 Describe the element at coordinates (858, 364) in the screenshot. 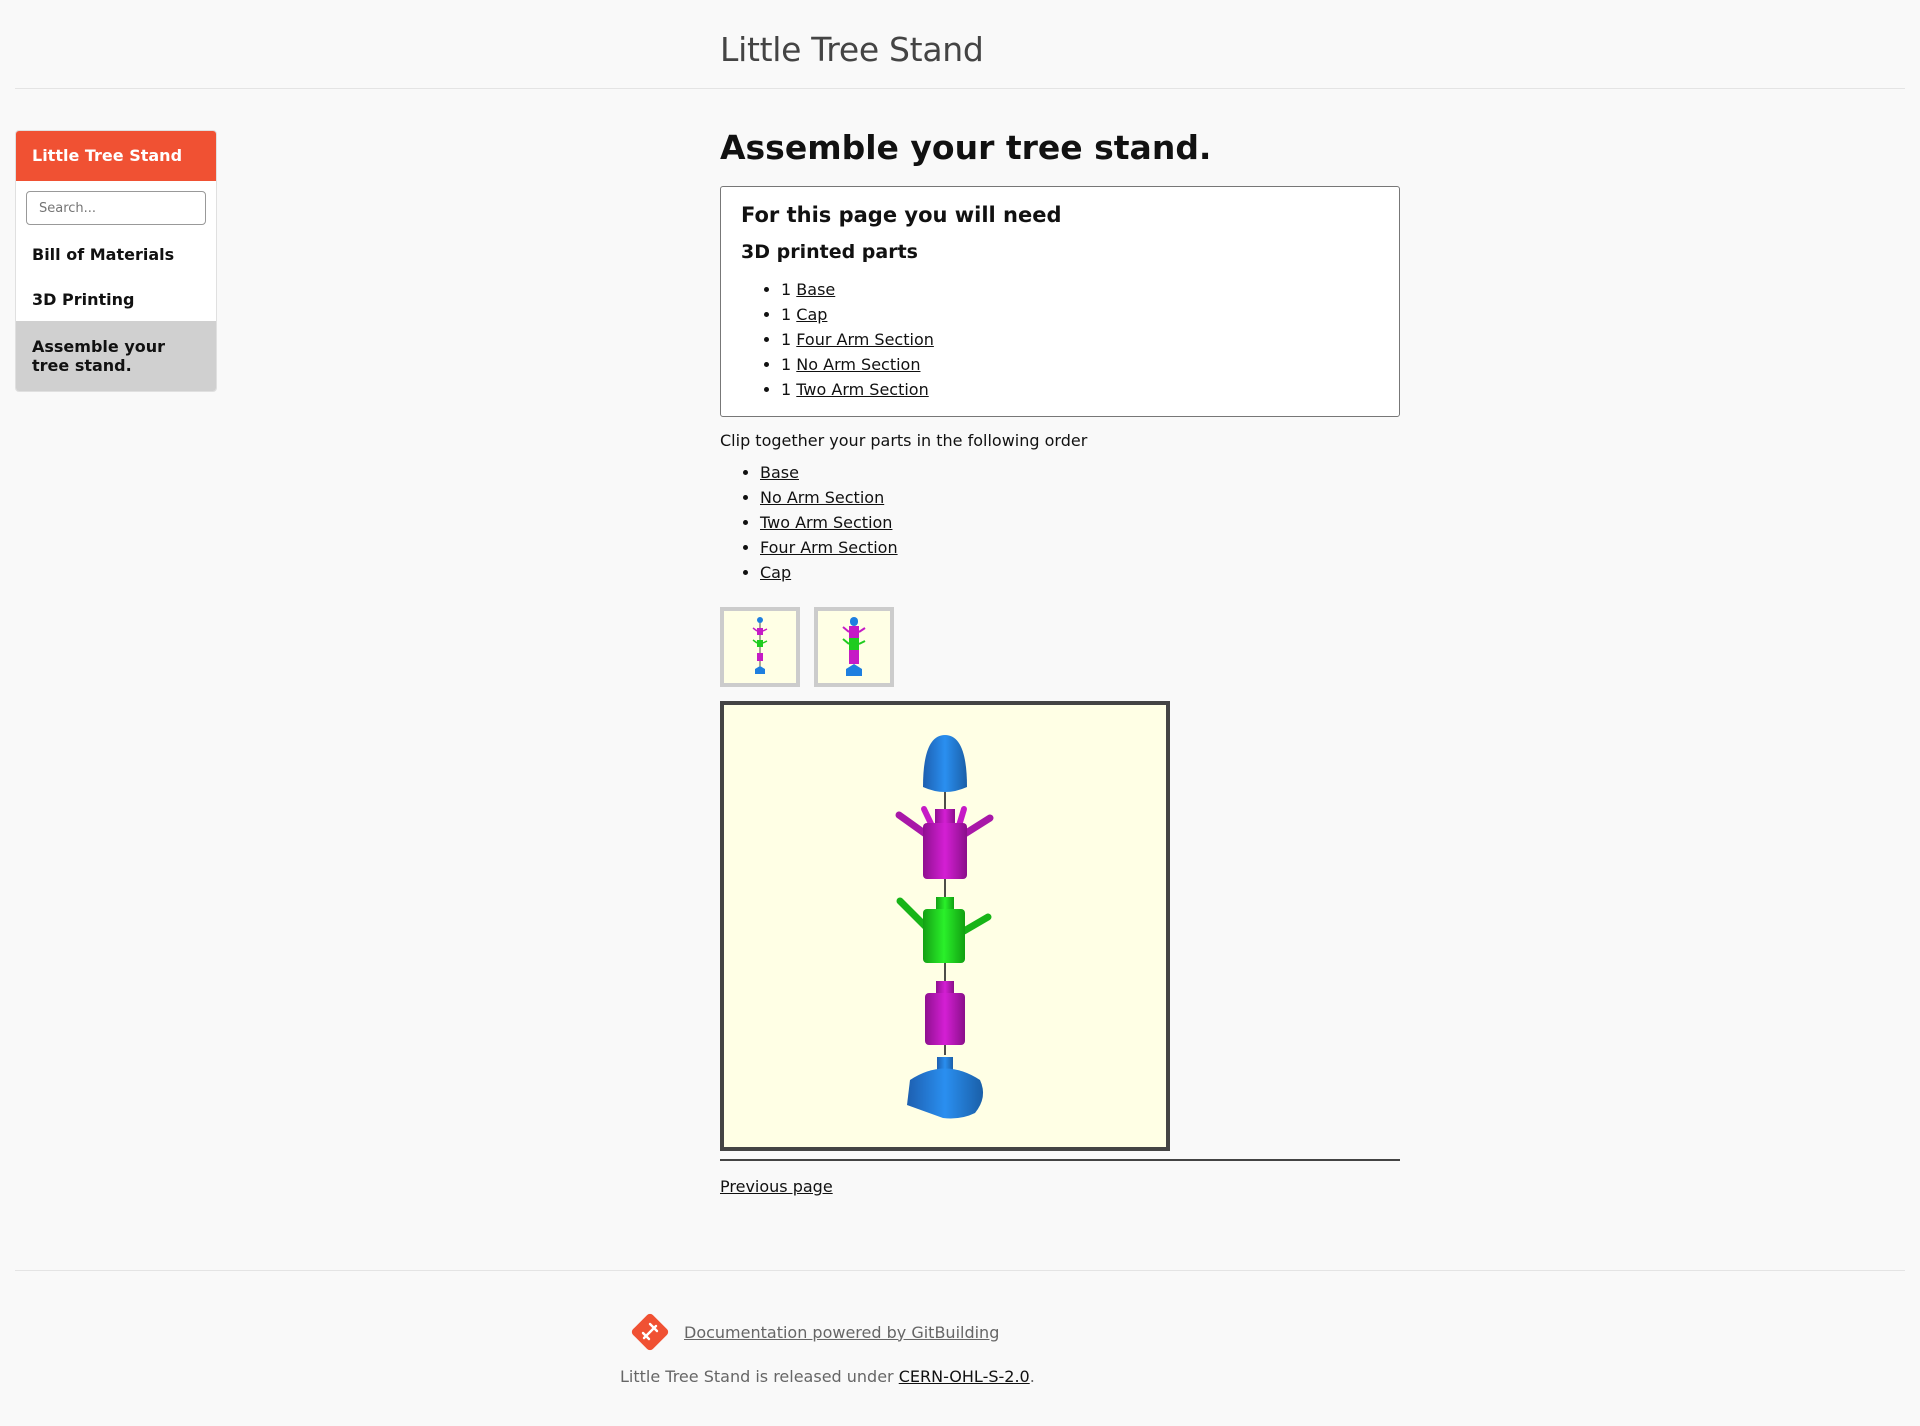

I see `part-link-no-arm: No Arm Section` at that location.